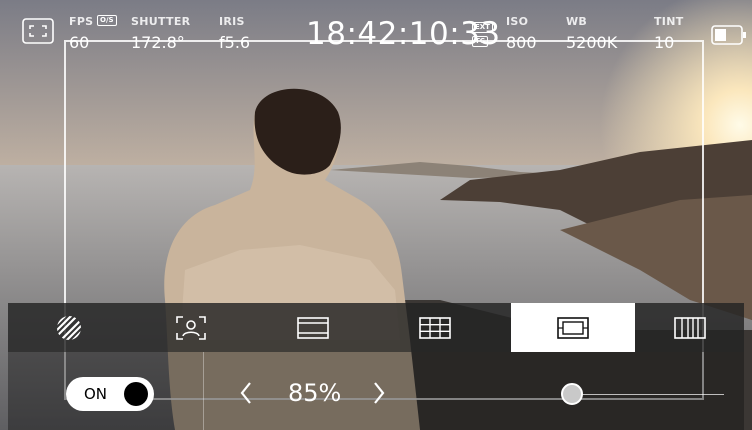 The image size is (752, 430). I want to click on focus-assist-icon, so click(191, 327).